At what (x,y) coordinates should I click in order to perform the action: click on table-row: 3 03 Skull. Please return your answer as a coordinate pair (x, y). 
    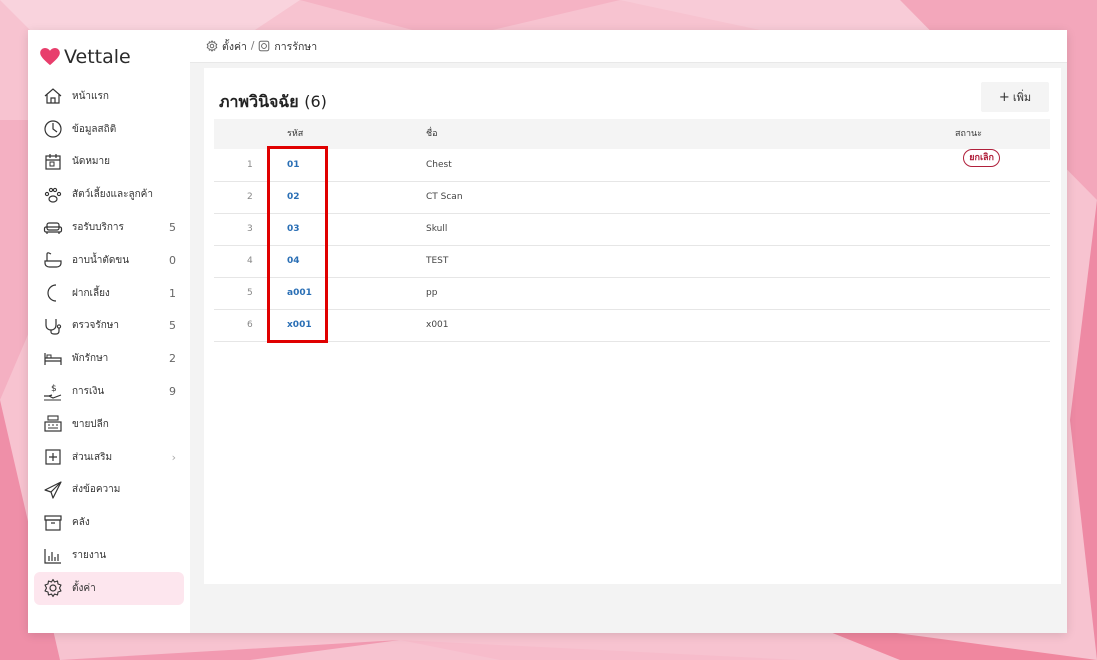
    Looking at the image, I should click on (632, 229).